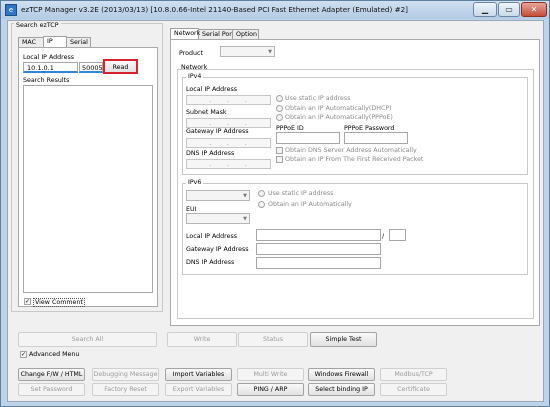 The width and height of the screenshot is (550, 407). I want to click on prefix-slash: /, so click(383, 236).